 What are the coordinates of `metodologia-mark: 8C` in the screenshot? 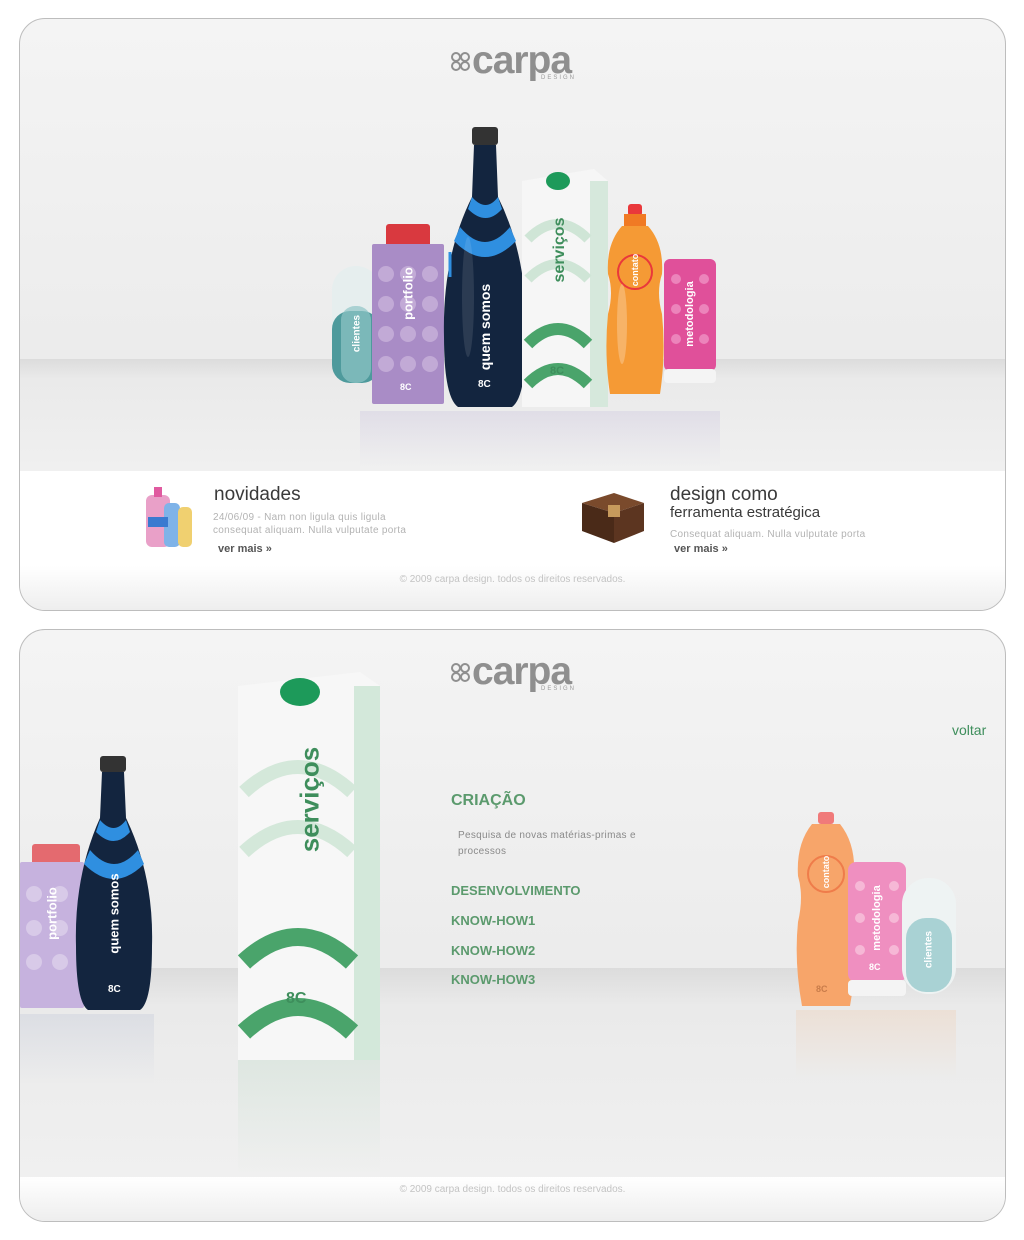 It's located at (875, 967).